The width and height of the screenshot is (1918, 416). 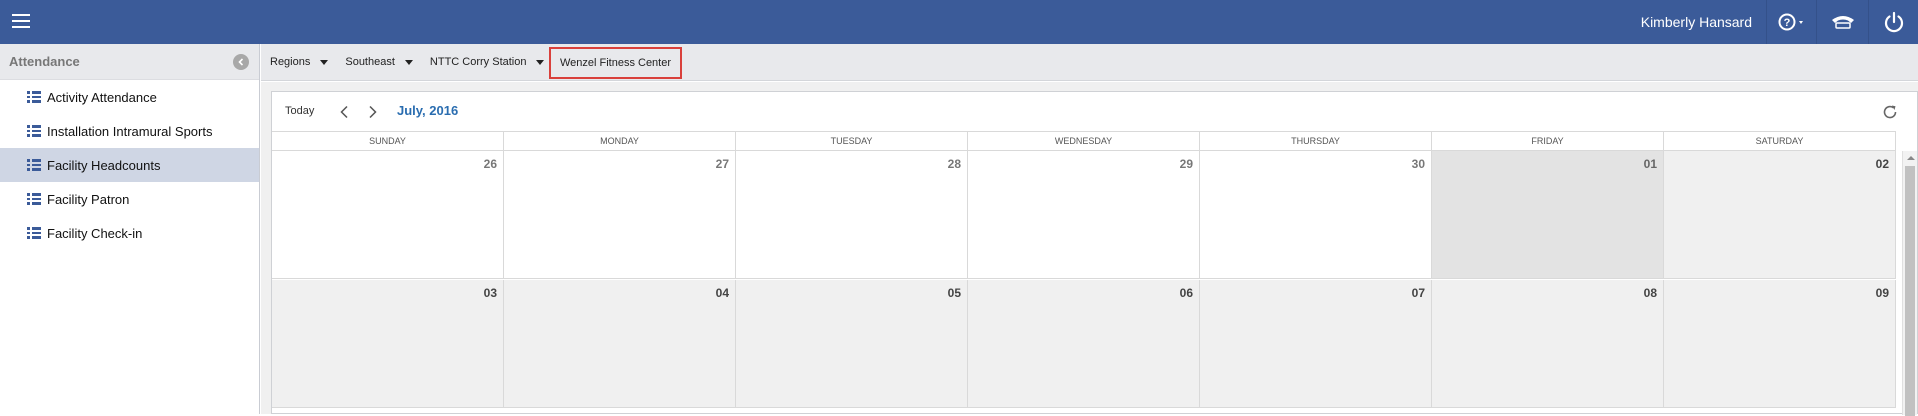 I want to click on calendar-day-cell: 08, so click(x=1548, y=343).